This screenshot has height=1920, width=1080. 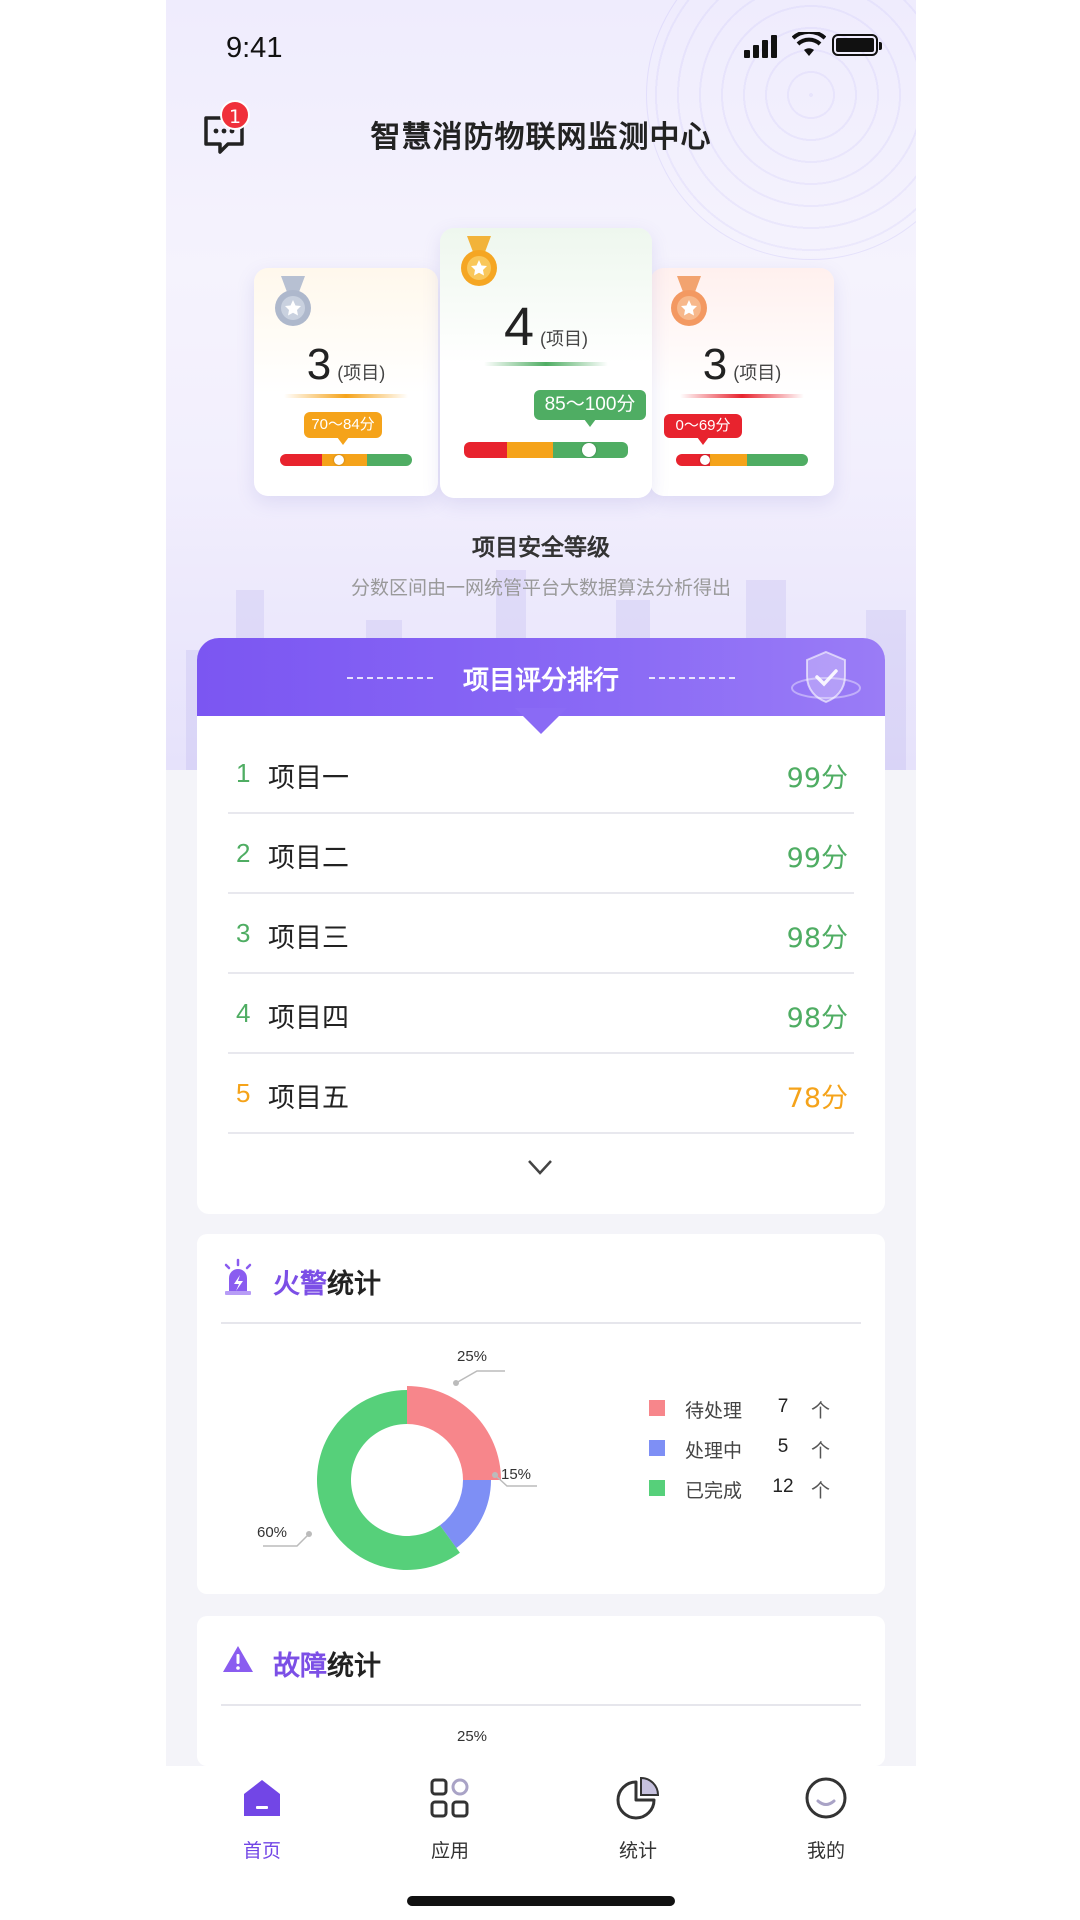 I want to click on tab-label: 首页, so click(x=261, y=1851).